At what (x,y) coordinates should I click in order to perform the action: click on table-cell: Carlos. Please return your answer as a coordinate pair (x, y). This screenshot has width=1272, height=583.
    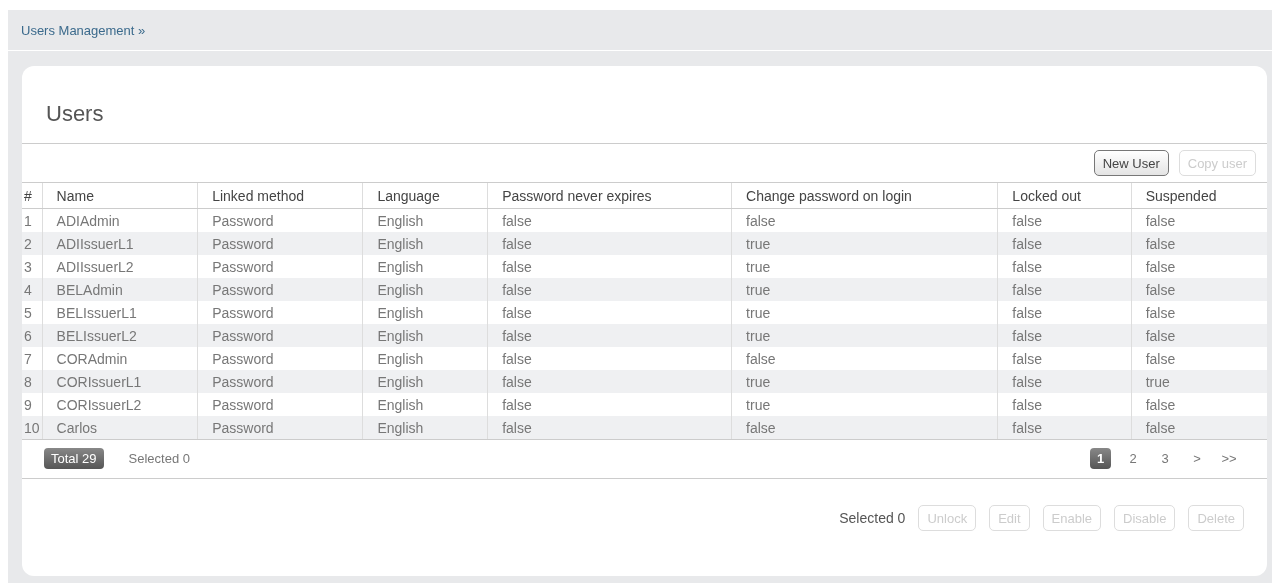
    Looking at the image, I should click on (120, 428).